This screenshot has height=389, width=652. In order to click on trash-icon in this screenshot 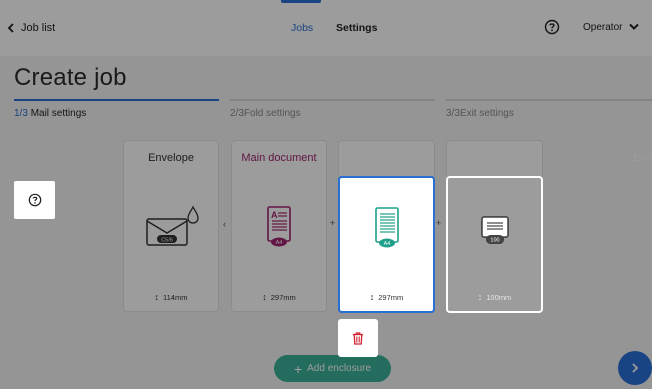, I will do `click(358, 338)`.